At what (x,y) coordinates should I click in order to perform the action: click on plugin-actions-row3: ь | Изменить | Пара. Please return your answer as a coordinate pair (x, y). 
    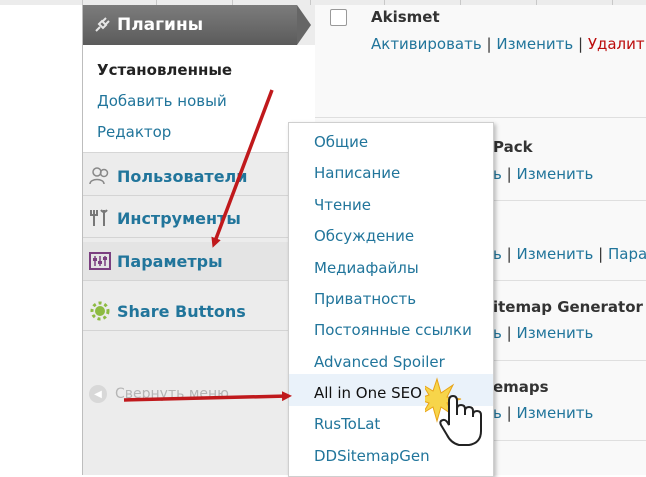
    Looking at the image, I should click on (569, 254).